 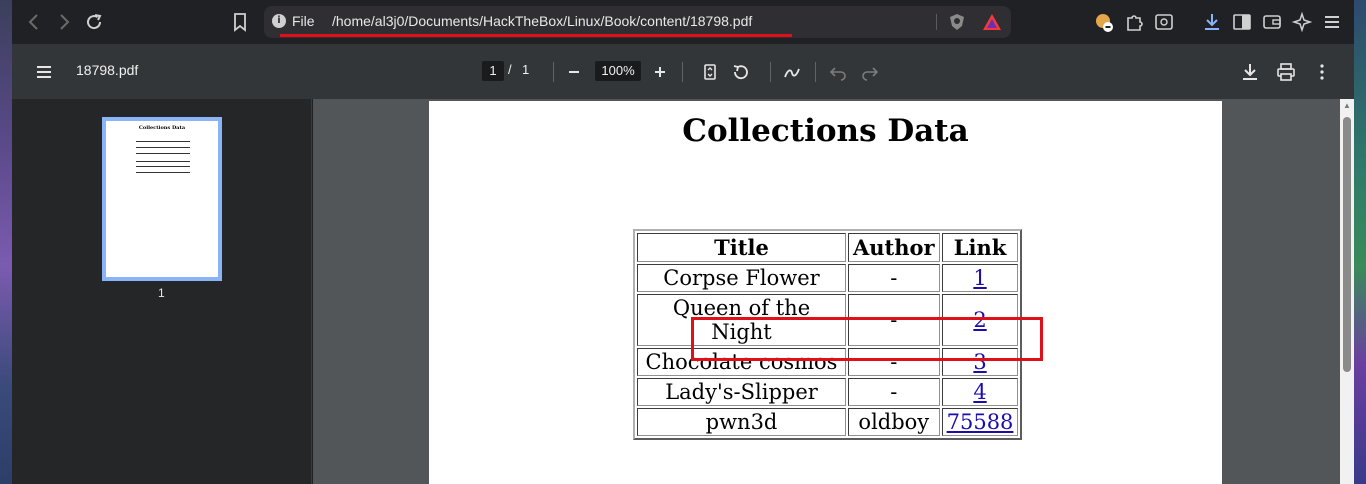 I want to click on cell-title: pwn3d, so click(x=741, y=422).